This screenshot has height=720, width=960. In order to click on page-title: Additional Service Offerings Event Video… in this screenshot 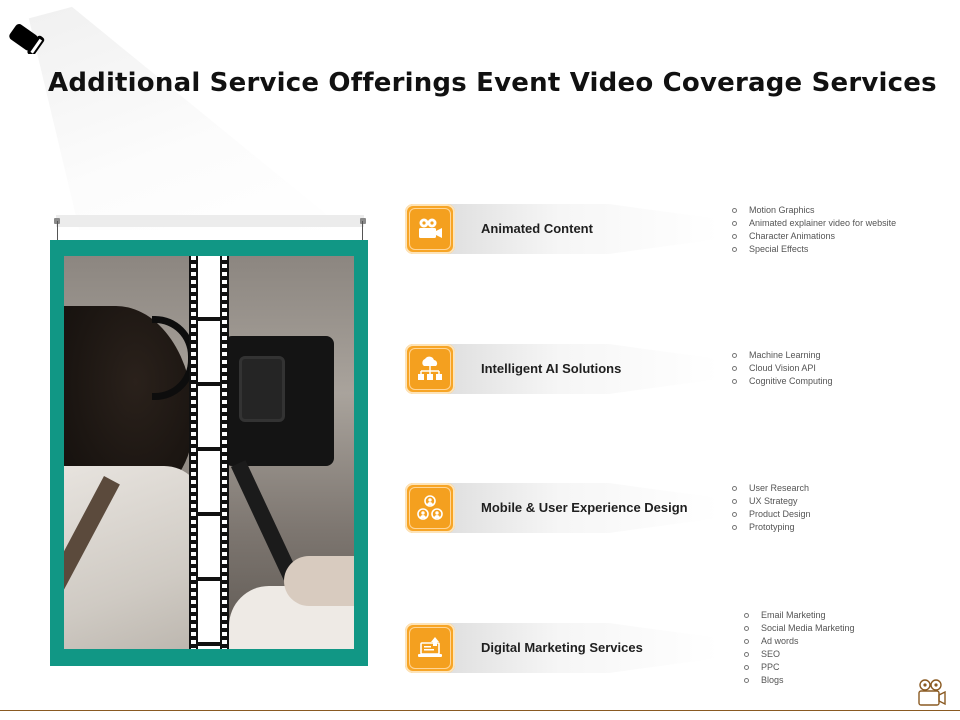, I will do `click(492, 83)`.